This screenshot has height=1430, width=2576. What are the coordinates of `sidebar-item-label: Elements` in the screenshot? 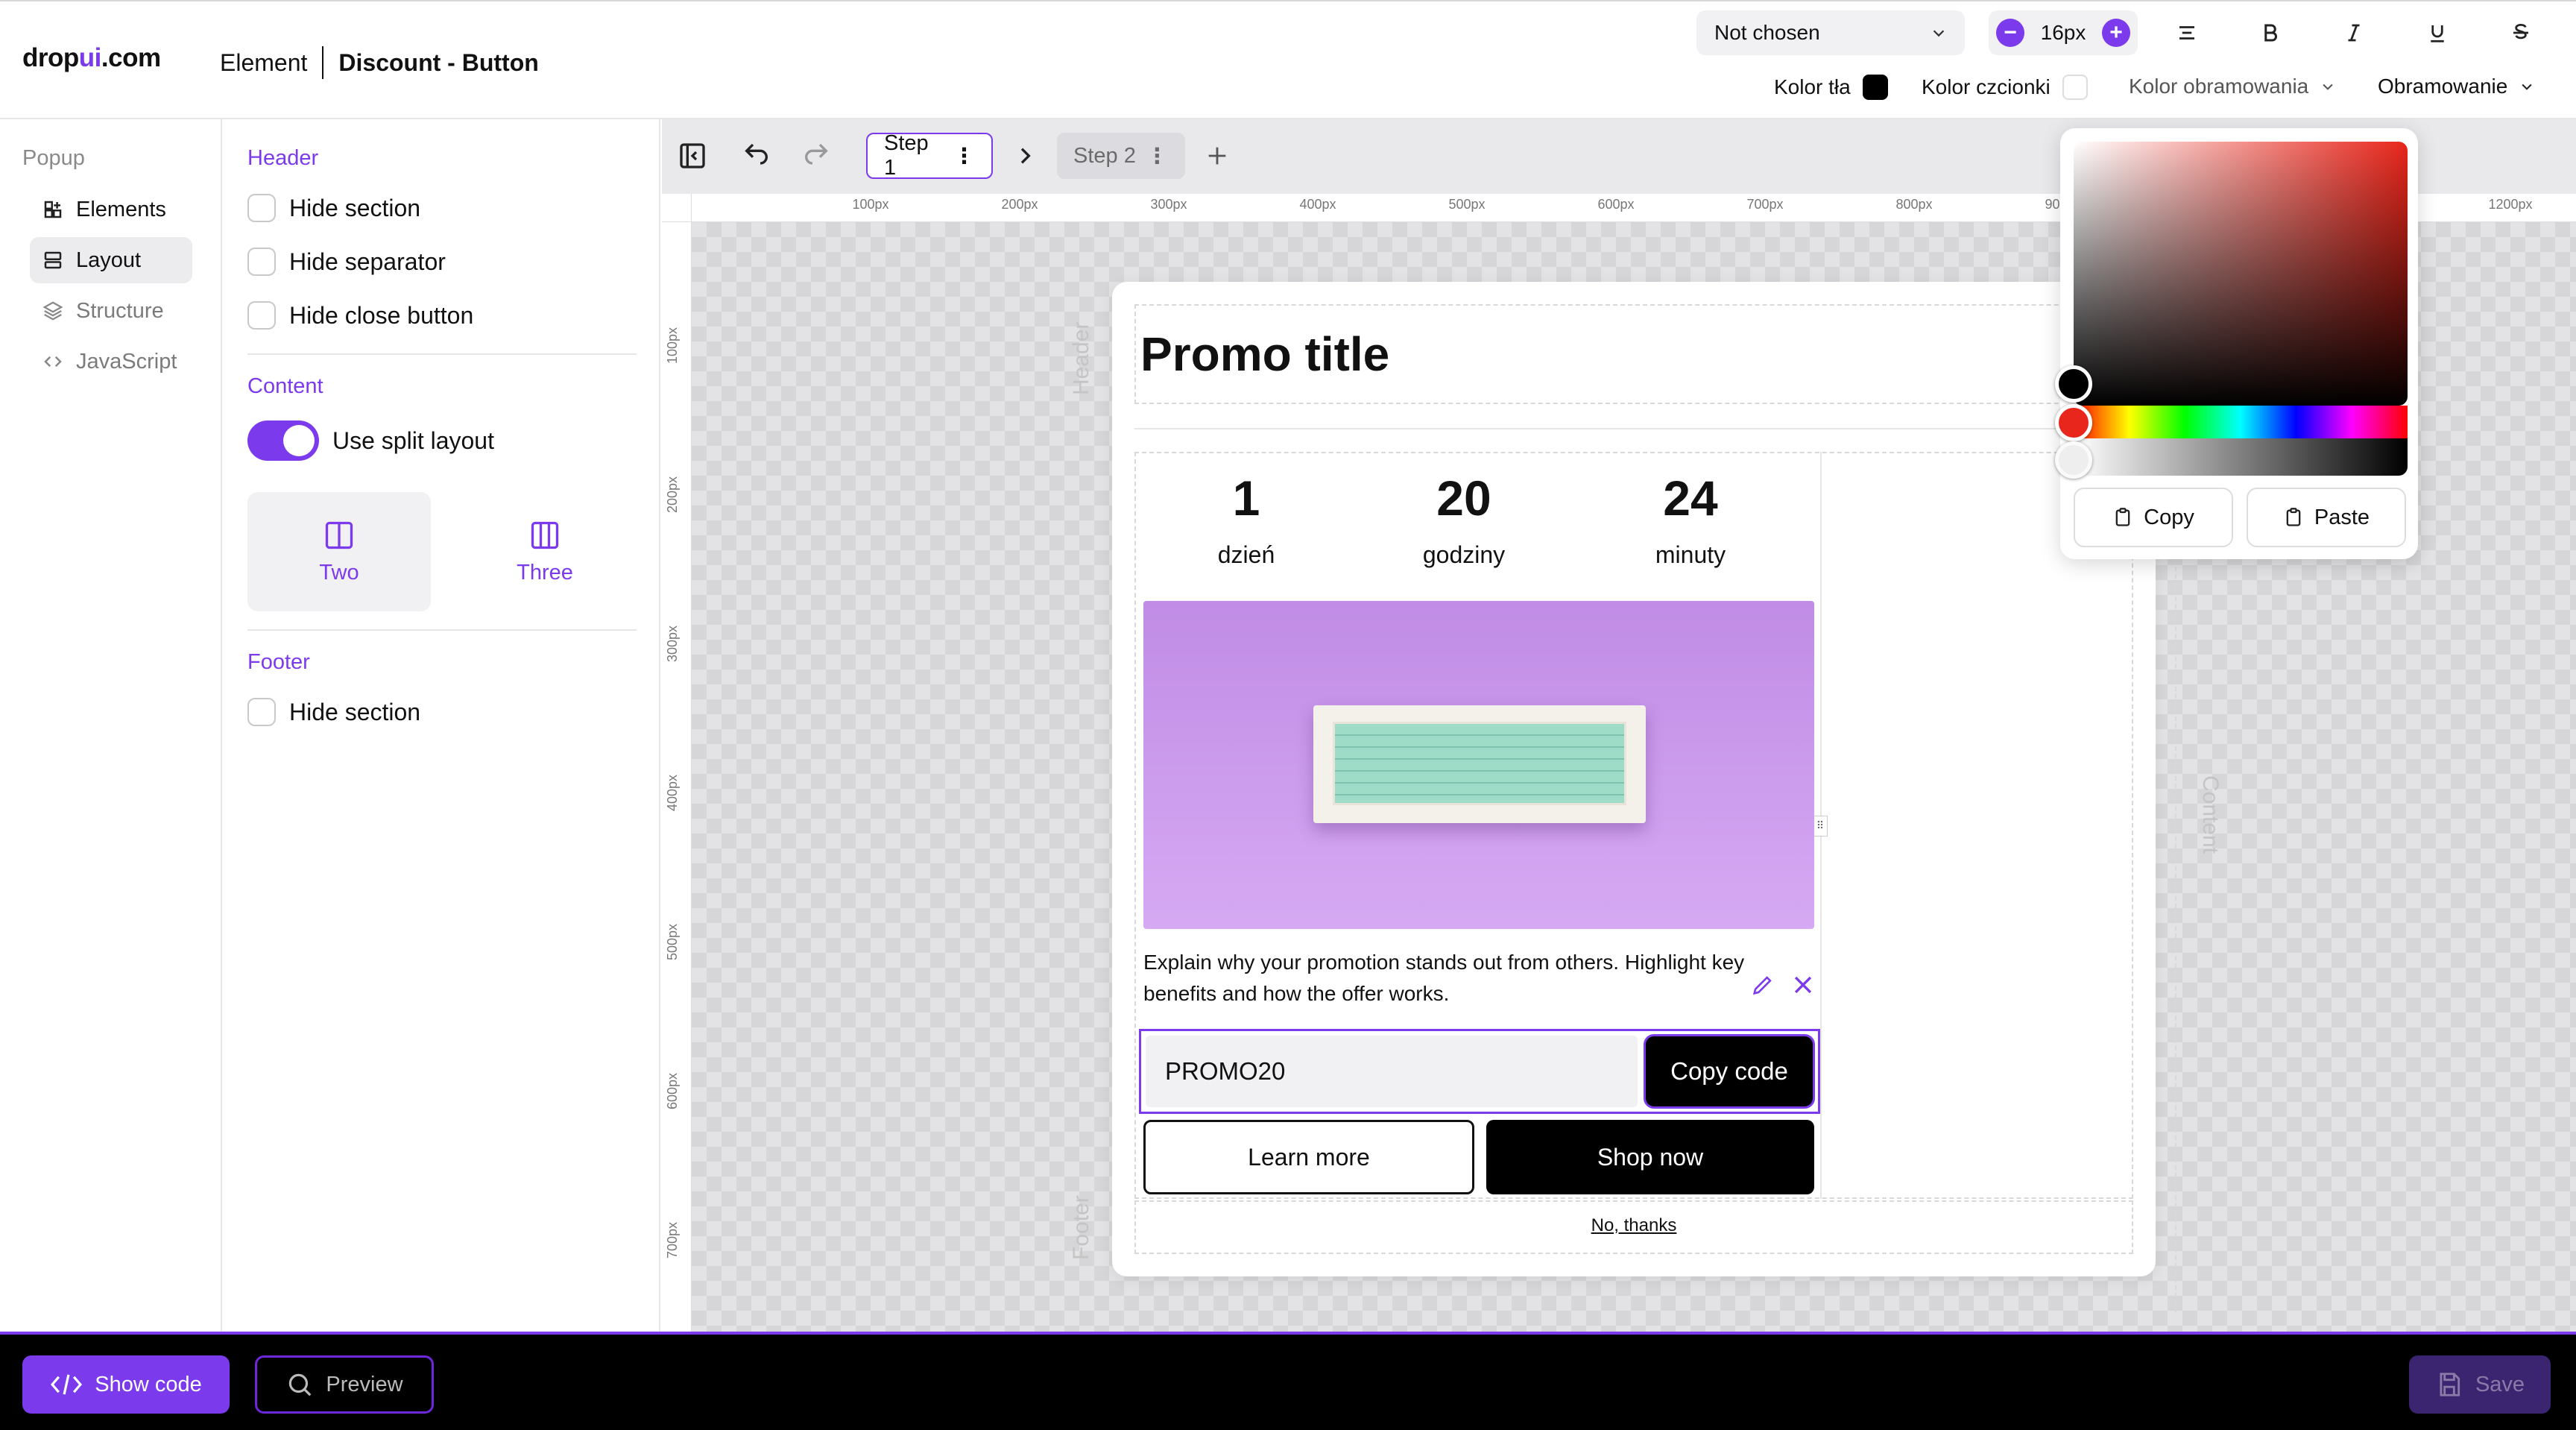 It's located at (121, 209).